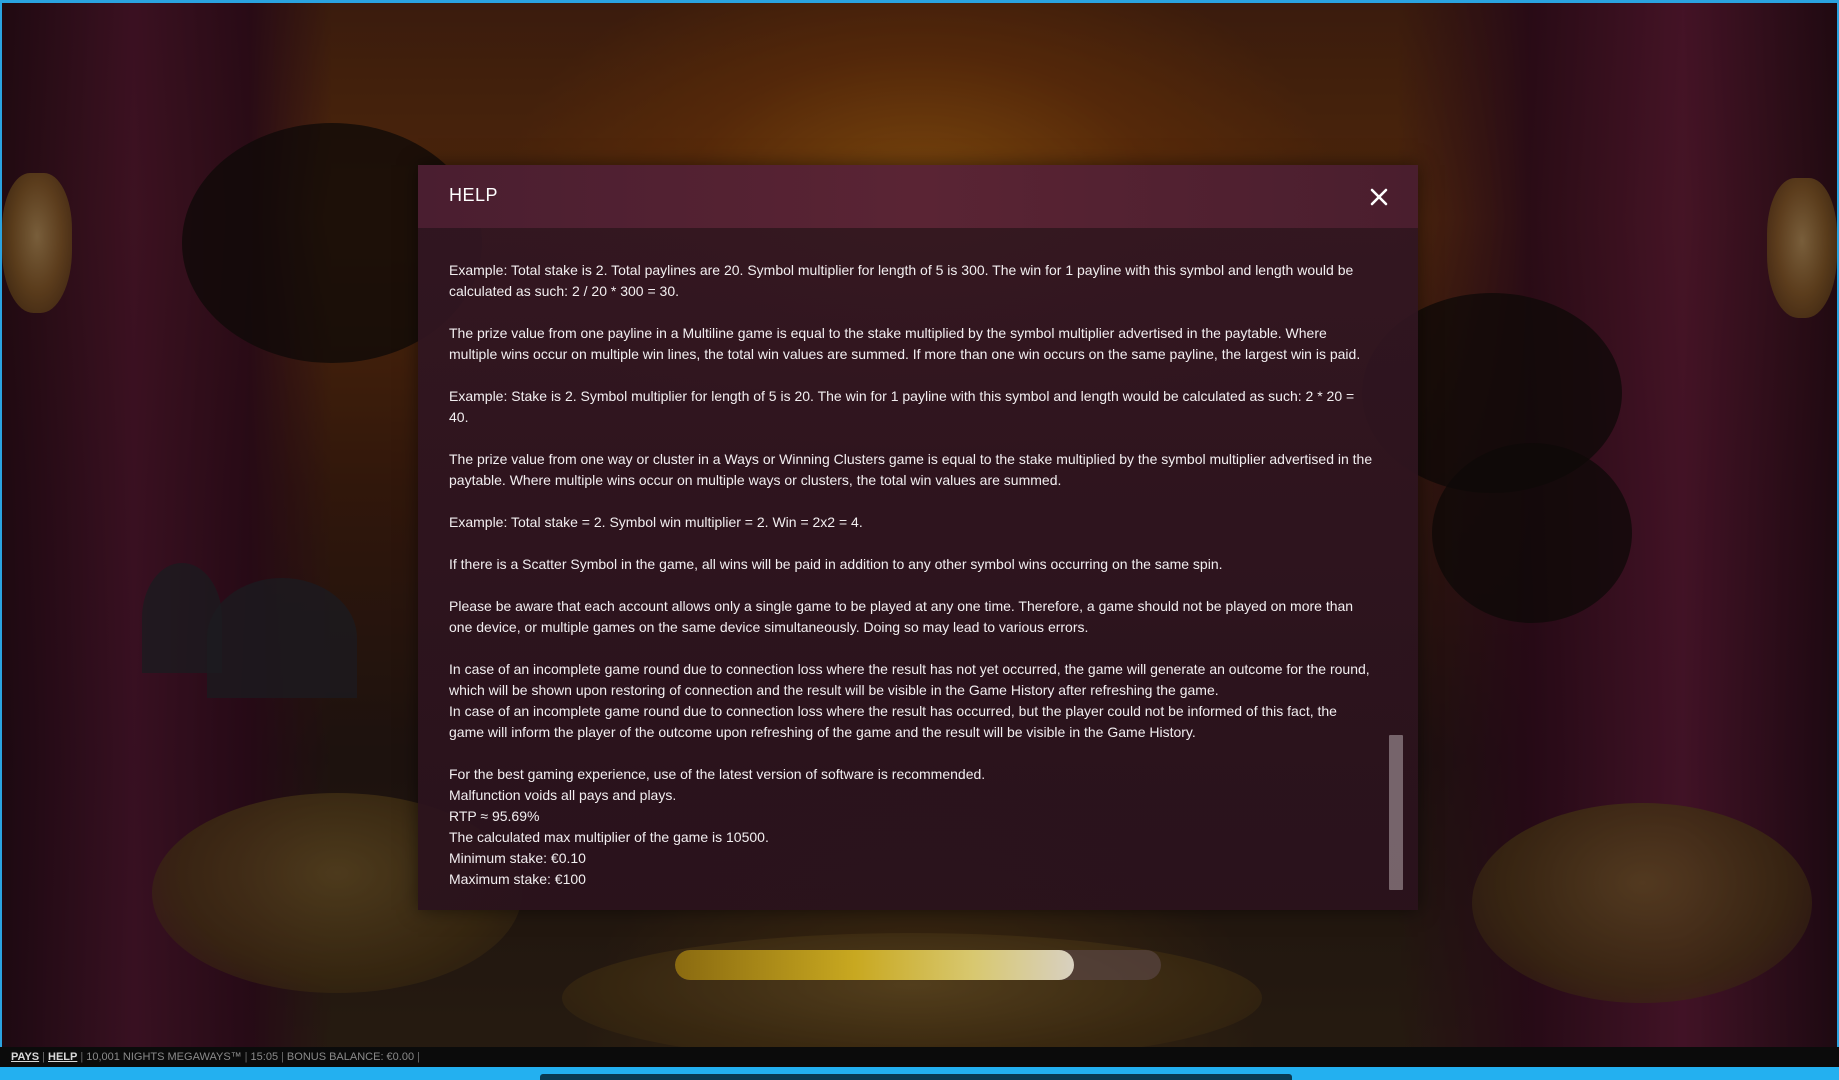 The height and width of the screenshot is (1080, 1839). I want to click on text-line: 40., so click(459, 417).